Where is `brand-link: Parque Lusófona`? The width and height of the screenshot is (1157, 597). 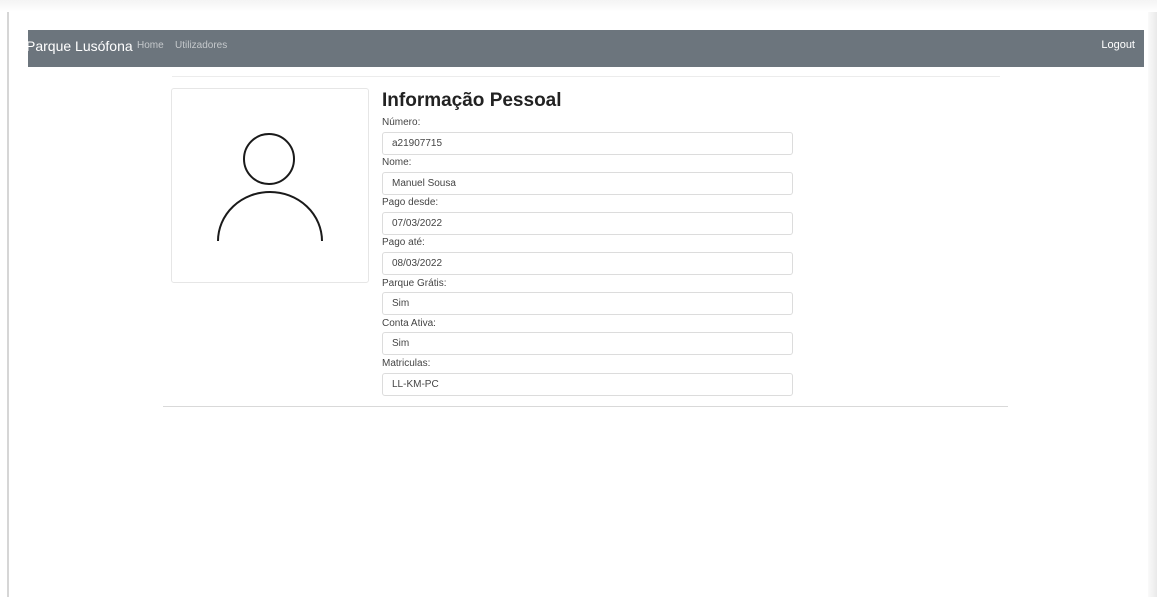 brand-link: Parque Lusófona is located at coordinates (79, 46).